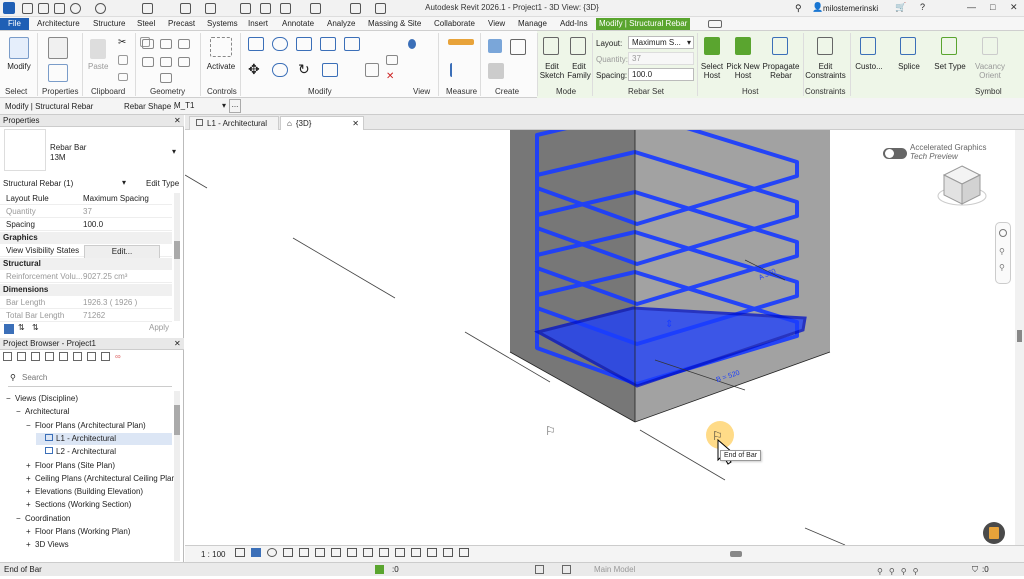 The width and height of the screenshot is (1024, 579). I want to click on view-scale: 1 : 100, so click(213, 554).